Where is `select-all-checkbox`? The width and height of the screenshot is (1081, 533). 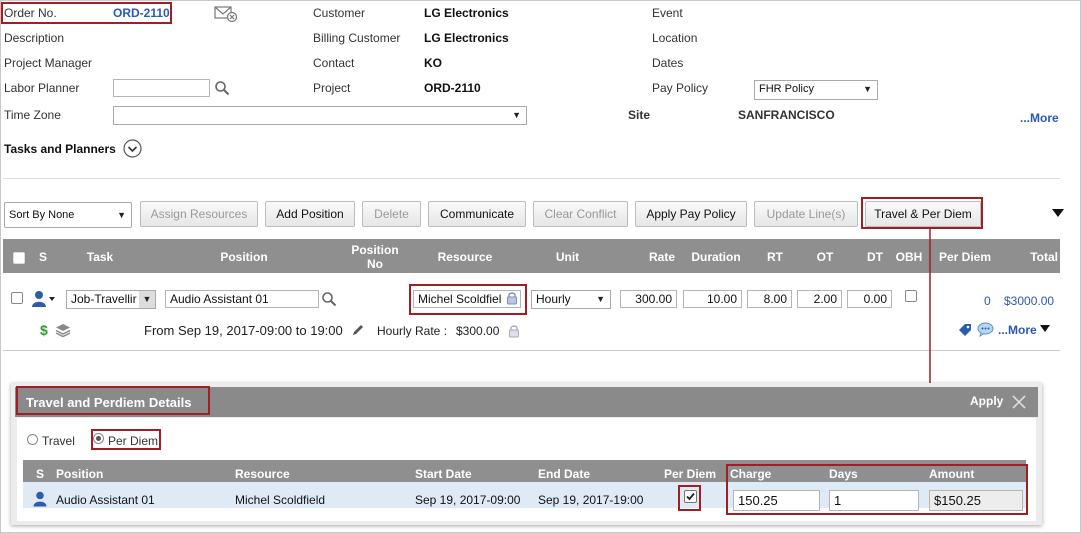 select-all-checkbox is located at coordinates (19, 258).